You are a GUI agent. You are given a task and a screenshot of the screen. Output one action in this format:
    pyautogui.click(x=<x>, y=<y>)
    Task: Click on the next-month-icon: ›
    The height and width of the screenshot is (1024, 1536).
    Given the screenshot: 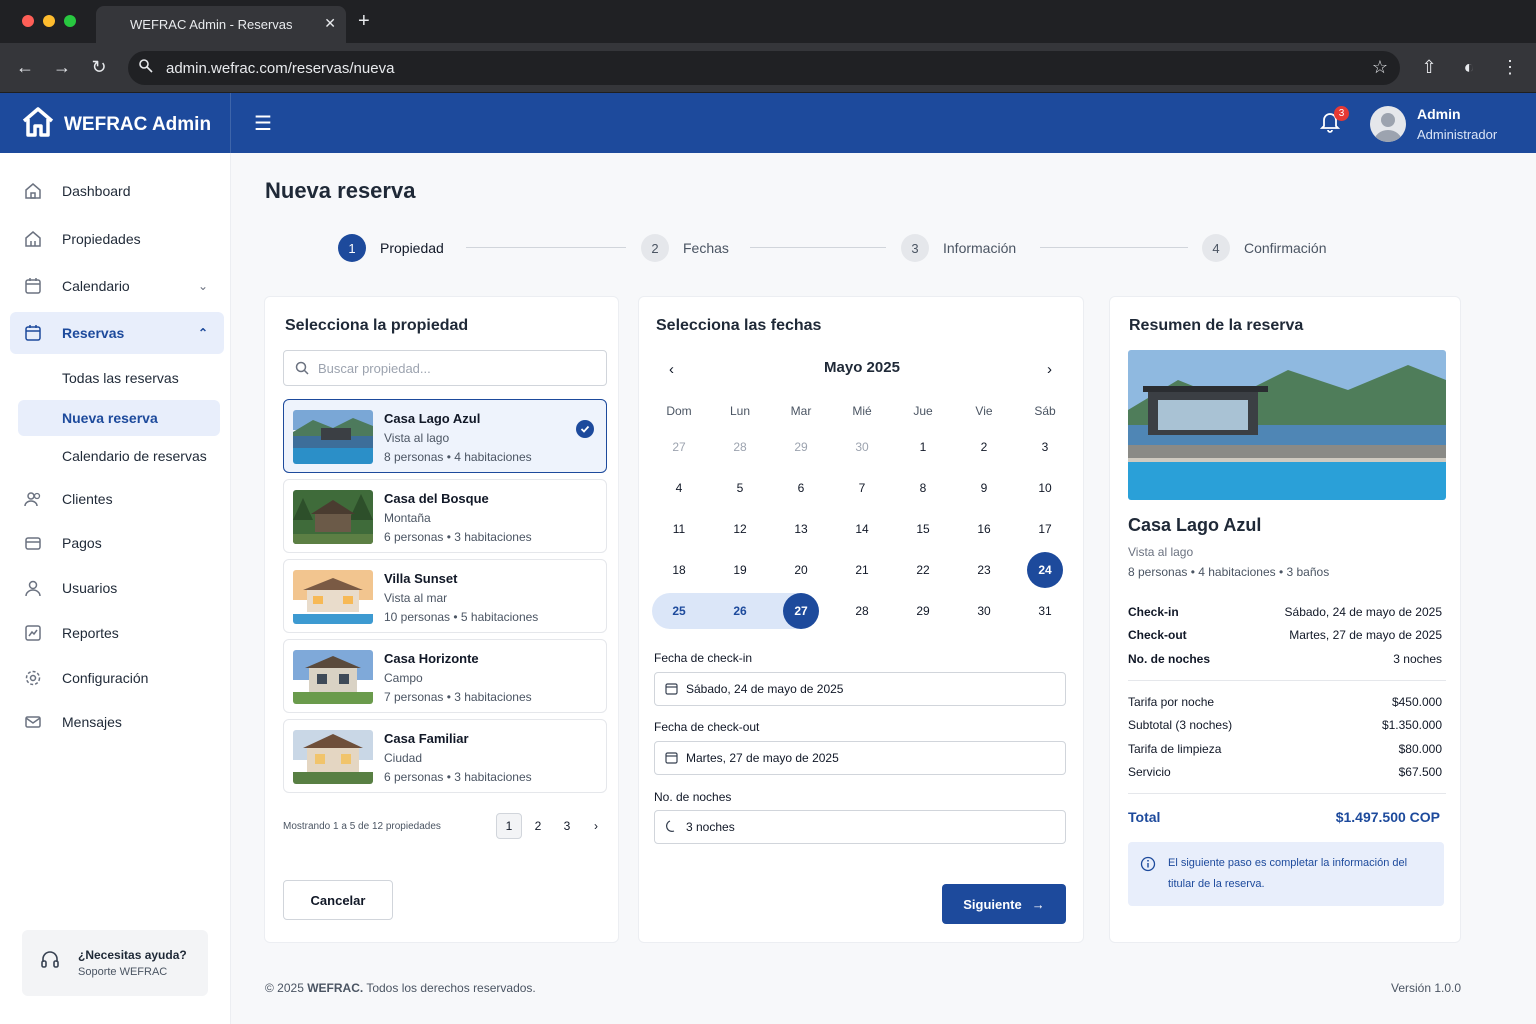 What is the action you would take?
    pyautogui.click(x=1049, y=369)
    